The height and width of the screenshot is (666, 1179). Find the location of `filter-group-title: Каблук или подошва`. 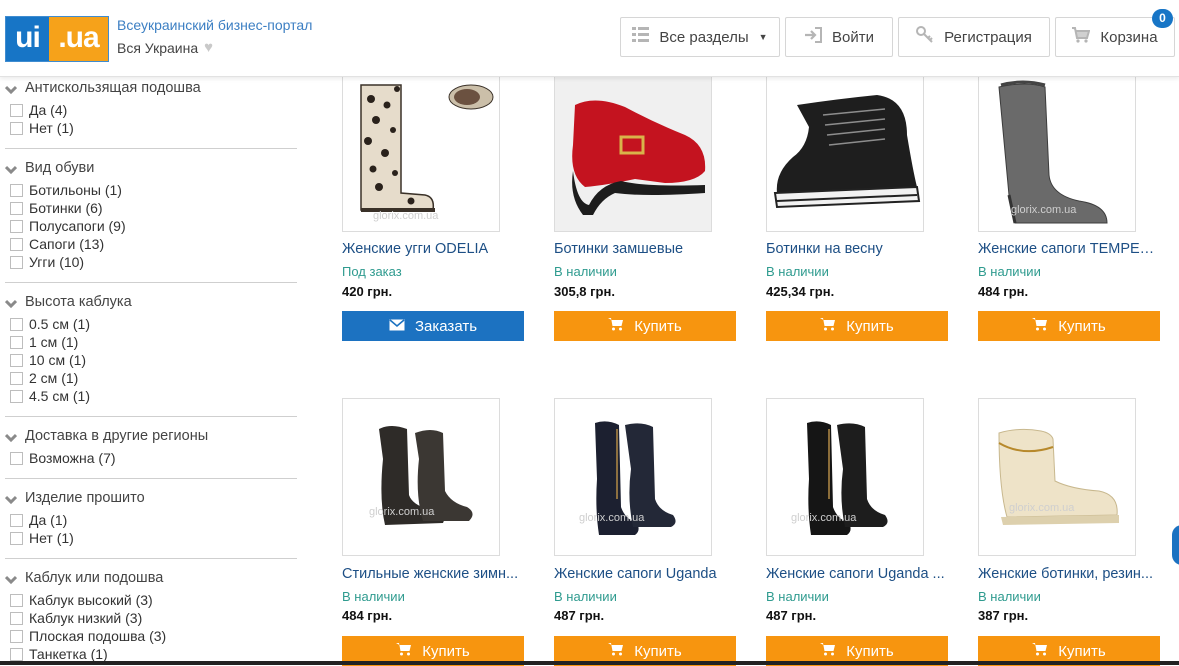

filter-group-title: Каблук или подошва is located at coordinates (150, 578).